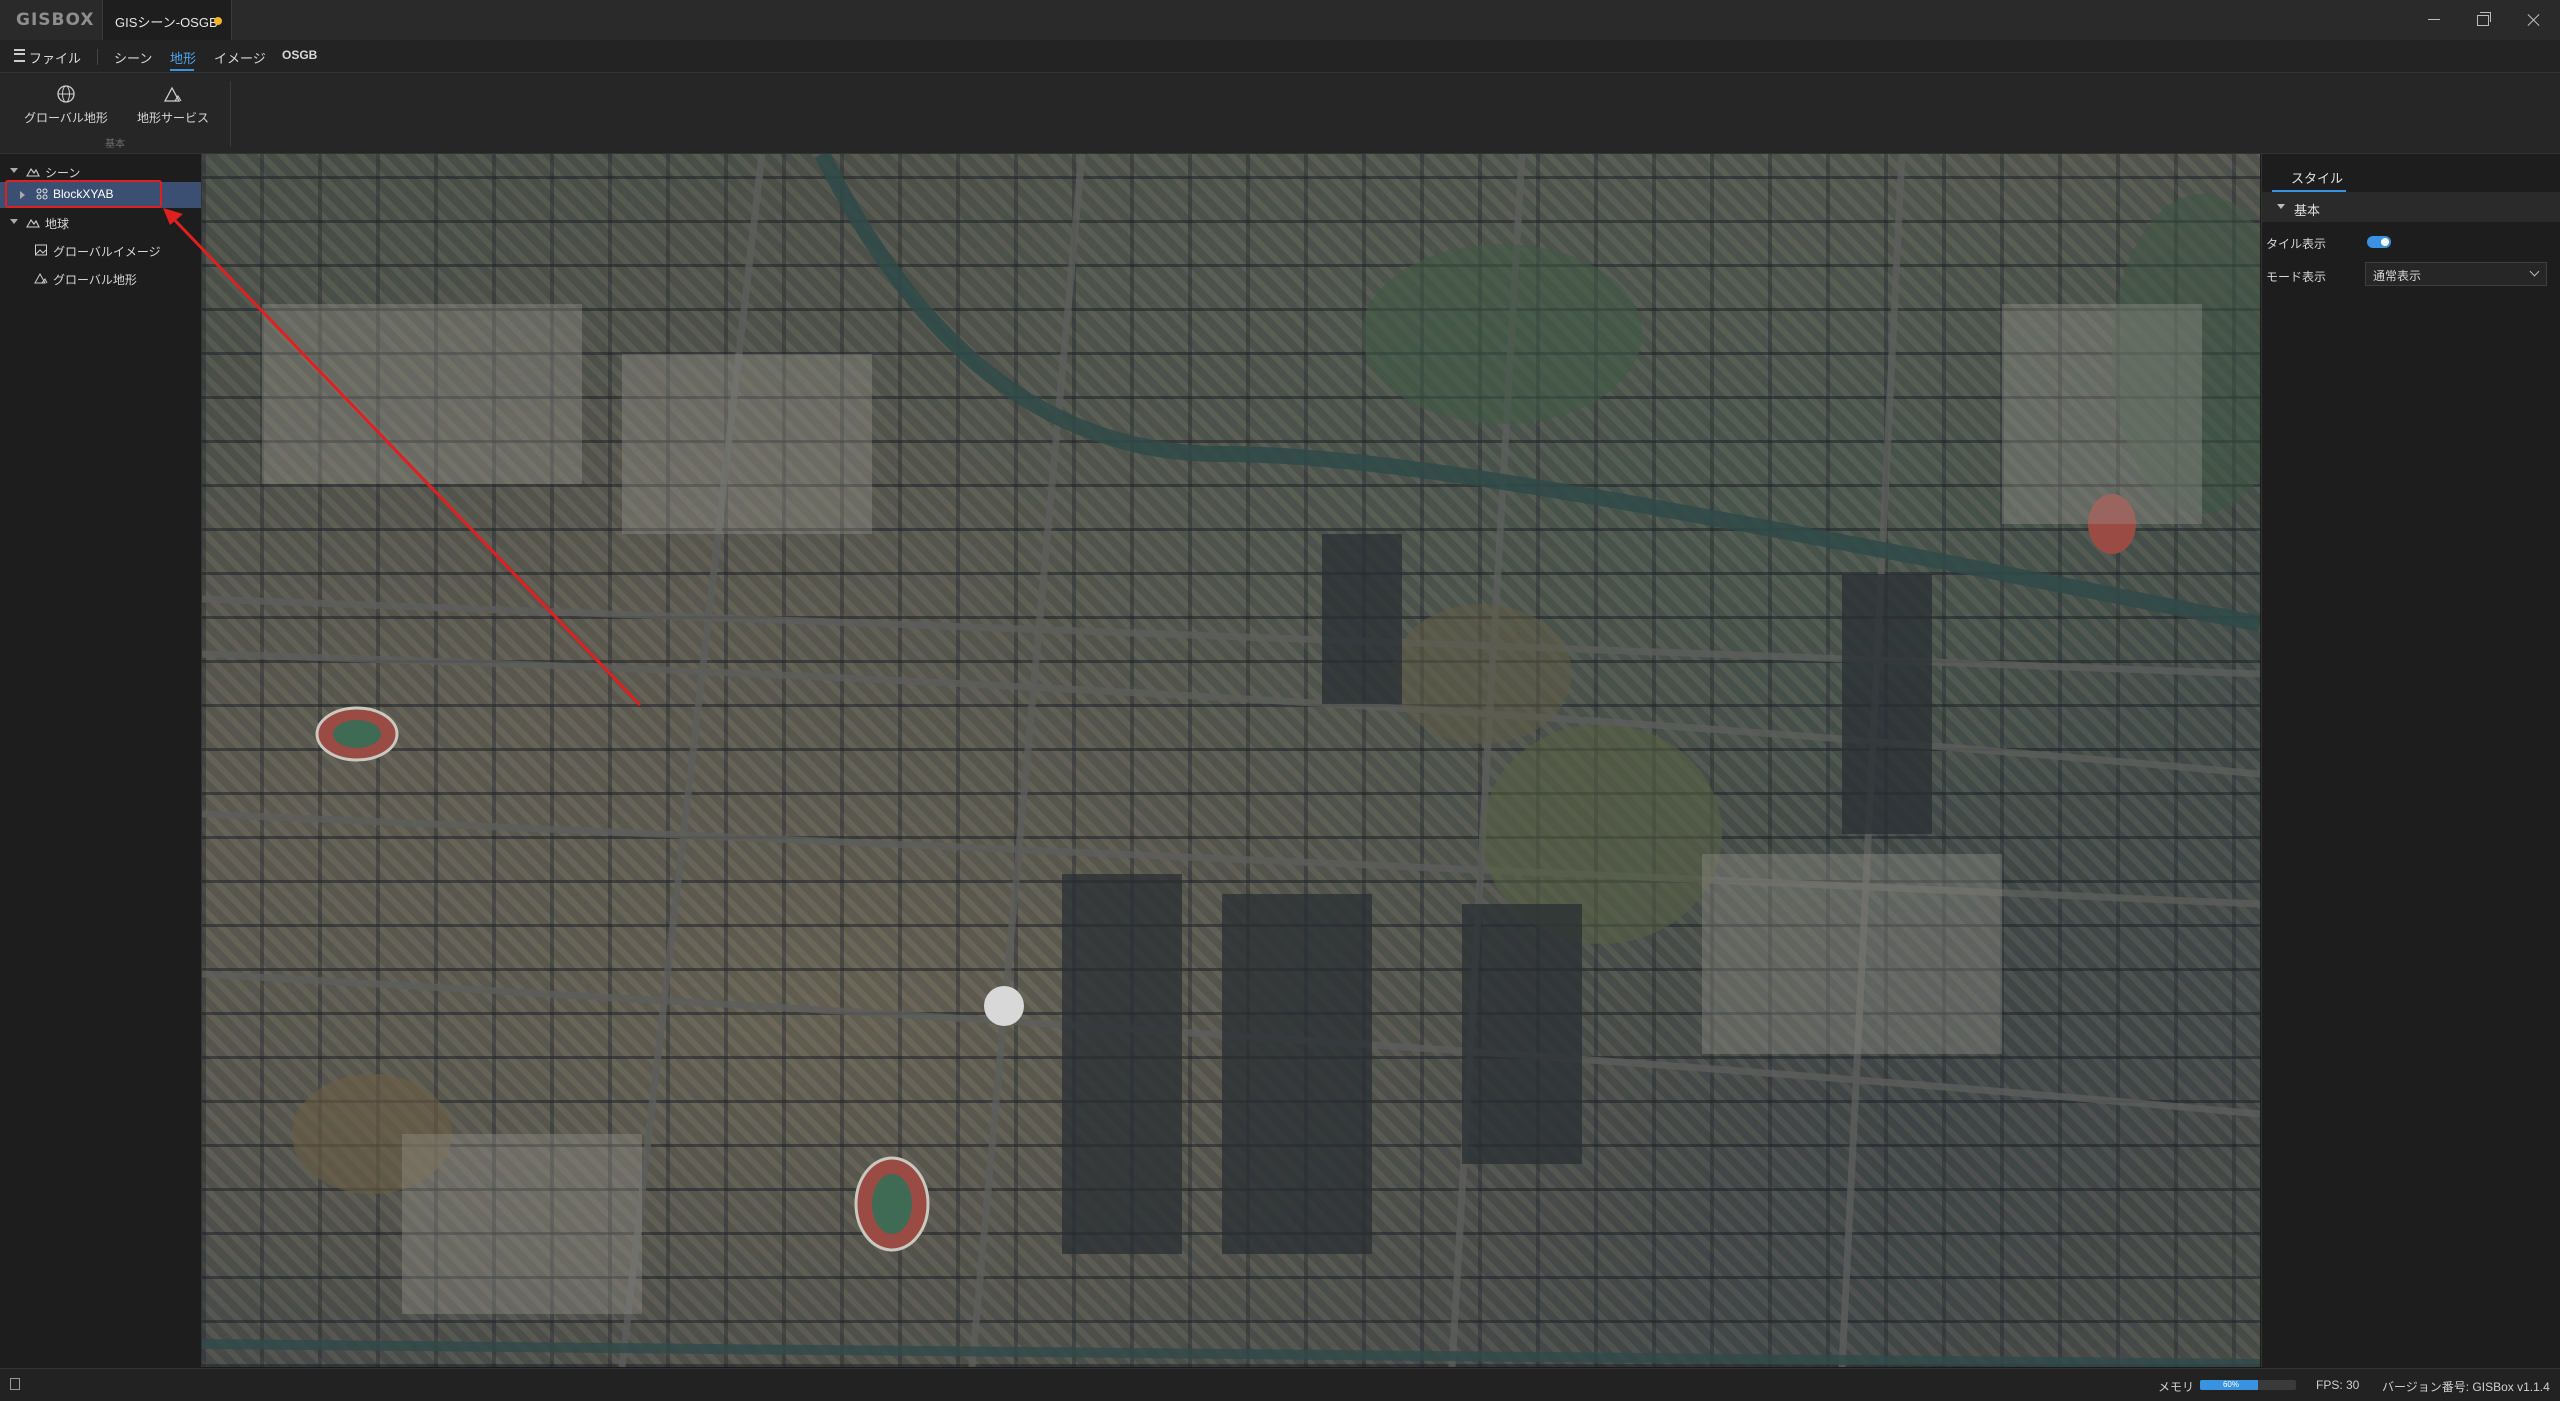  What do you see at coordinates (2484, 20) in the screenshot?
I see `restore-button` at bounding box center [2484, 20].